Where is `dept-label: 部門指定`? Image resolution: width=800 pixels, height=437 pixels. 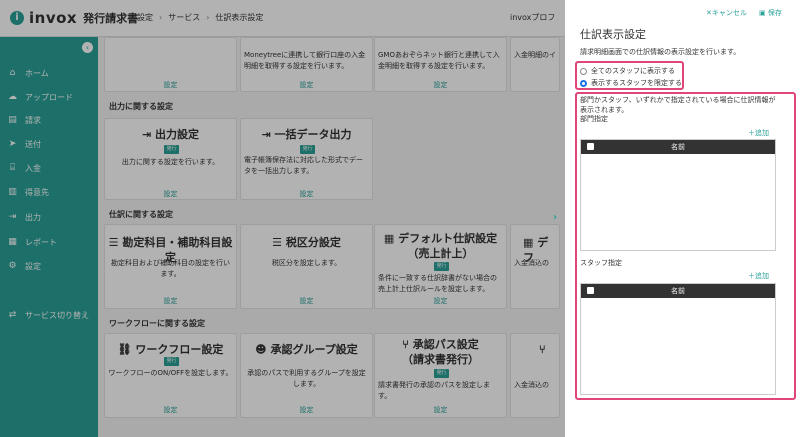
dept-label: 部門指定 is located at coordinates (594, 119).